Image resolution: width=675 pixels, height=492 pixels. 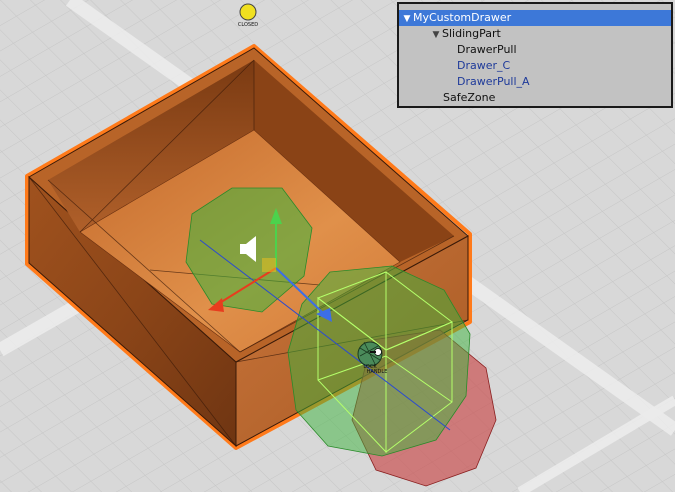 What do you see at coordinates (462, 17) in the screenshot?
I see `hierarchy-item-label: MyCustomDrawer` at bounding box center [462, 17].